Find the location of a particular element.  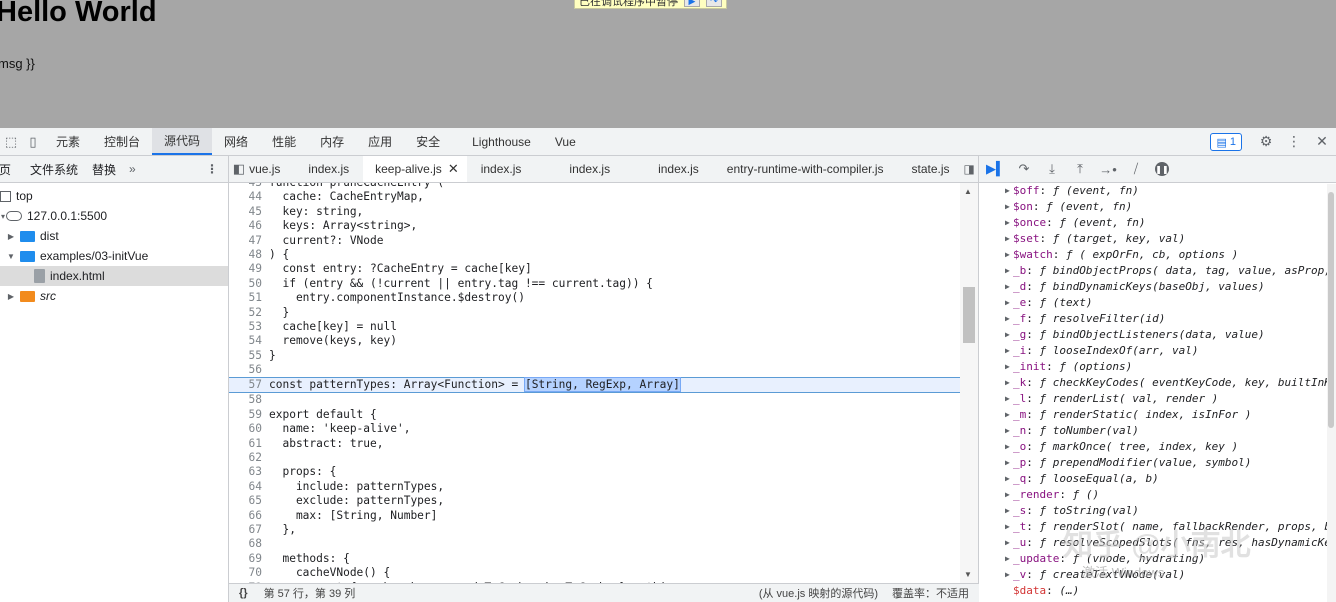

navigator-tab-page: 页 is located at coordinates (11, 169).